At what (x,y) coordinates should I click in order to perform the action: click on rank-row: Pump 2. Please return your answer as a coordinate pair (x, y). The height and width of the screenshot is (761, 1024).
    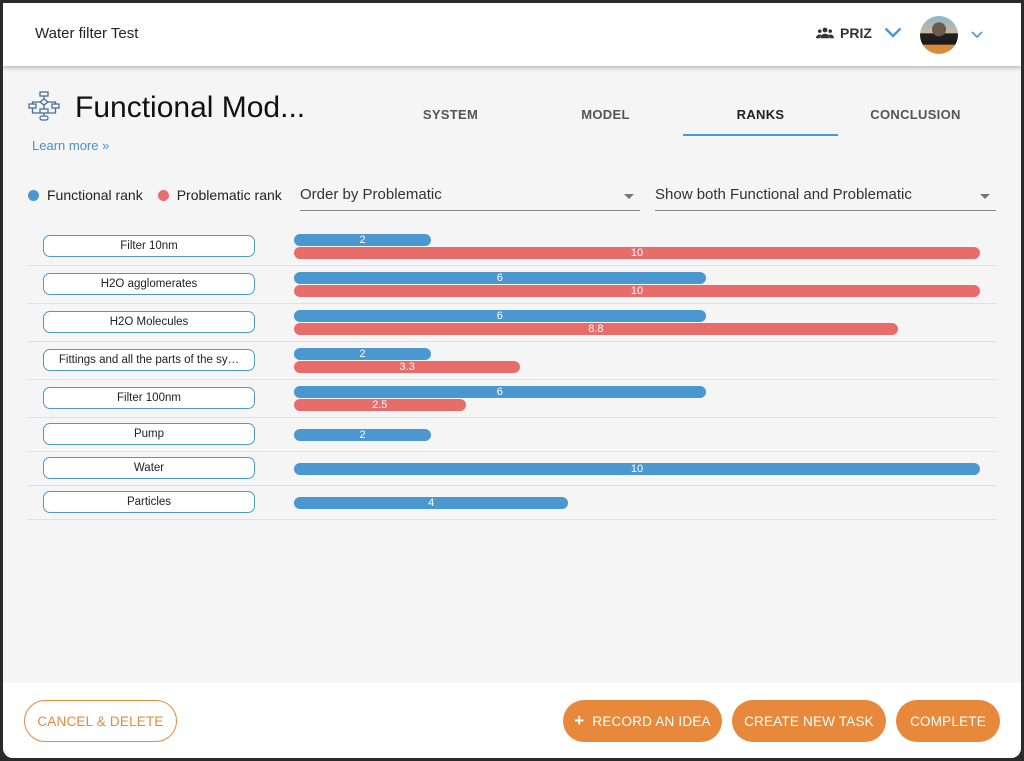
    Looking at the image, I should click on (512, 435).